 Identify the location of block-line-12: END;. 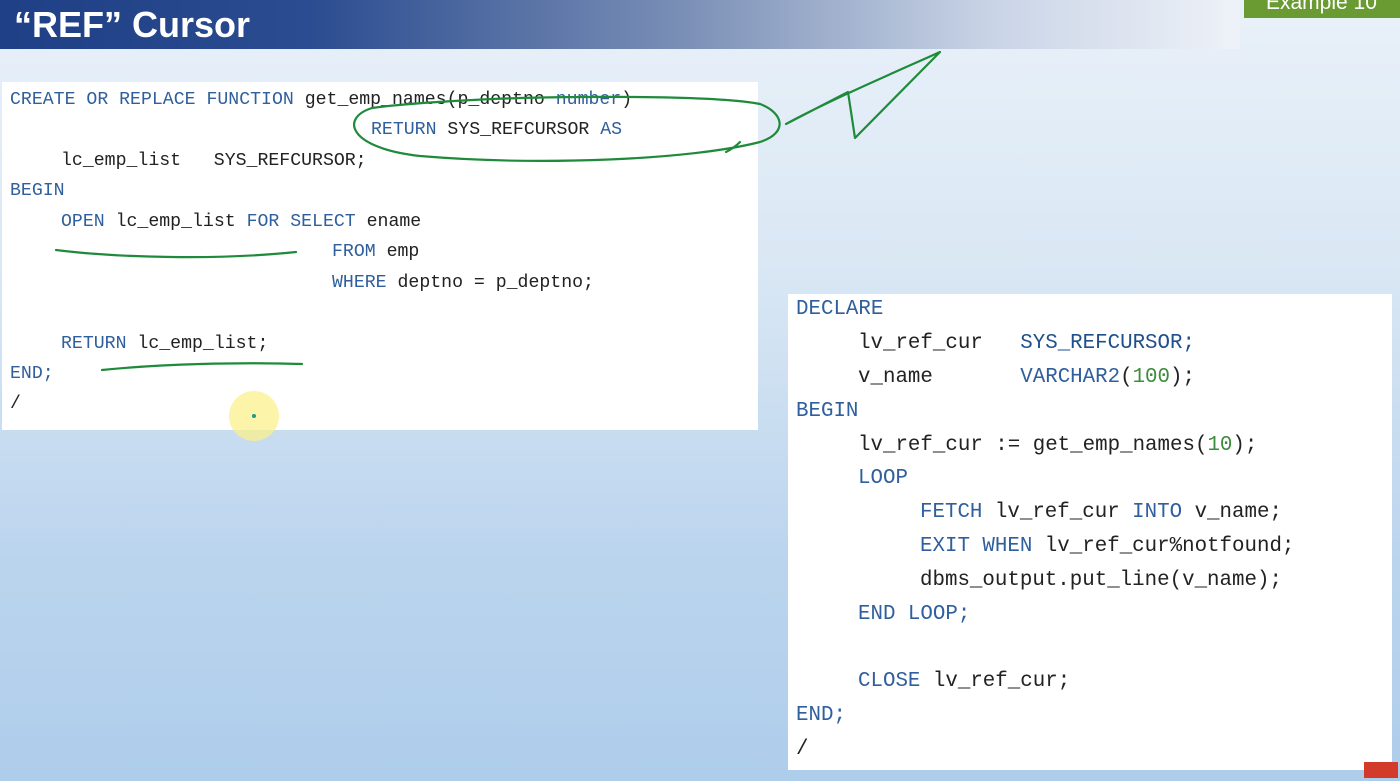
(821, 715).